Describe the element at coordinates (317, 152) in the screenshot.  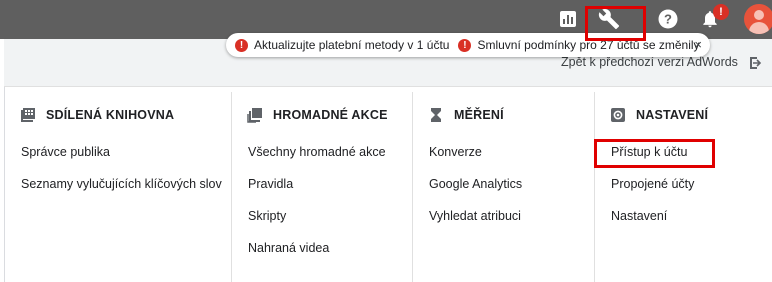
I see `menu-item-all-bulk-actions: Všechny hromadné akce` at that location.